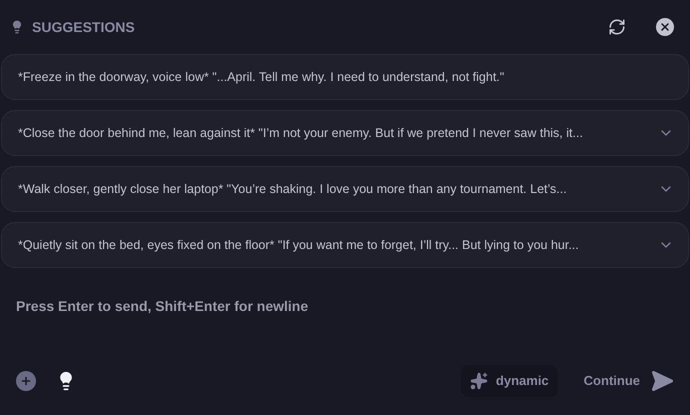 The width and height of the screenshot is (690, 415). I want to click on send-icon, so click(662, 381).